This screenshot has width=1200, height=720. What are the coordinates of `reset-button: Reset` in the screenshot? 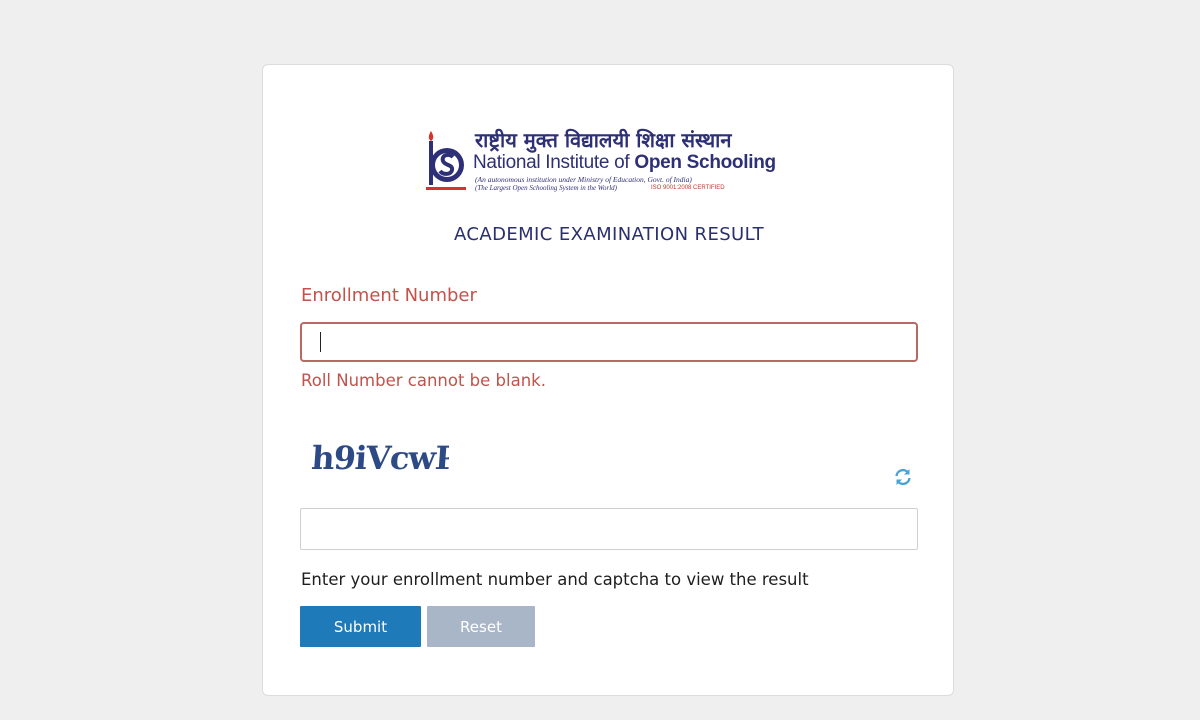 It's located at (481, 626).